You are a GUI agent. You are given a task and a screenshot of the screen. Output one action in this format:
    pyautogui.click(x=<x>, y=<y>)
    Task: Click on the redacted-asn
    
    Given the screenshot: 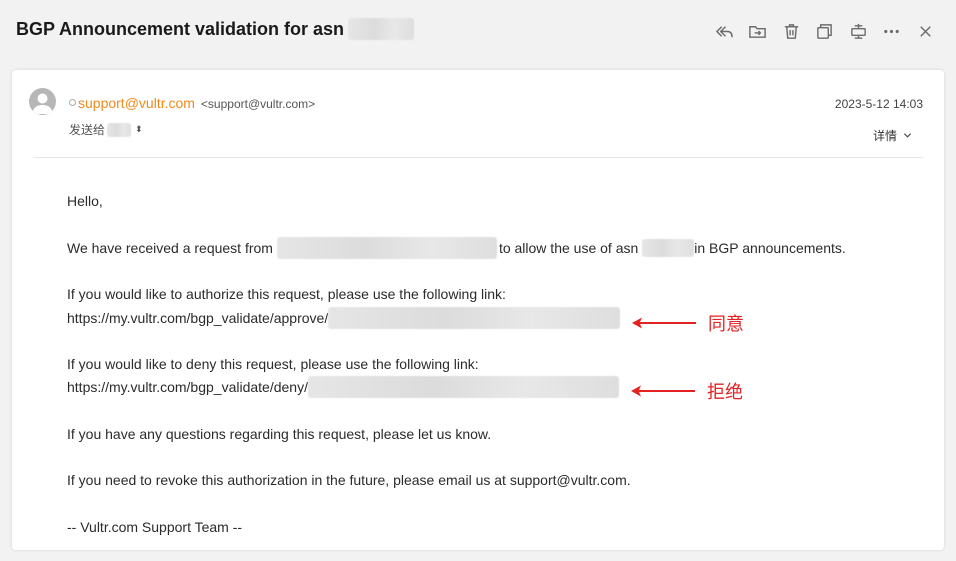 What is the action you would take?
    pyautogui.click(x=381, y=28)
    